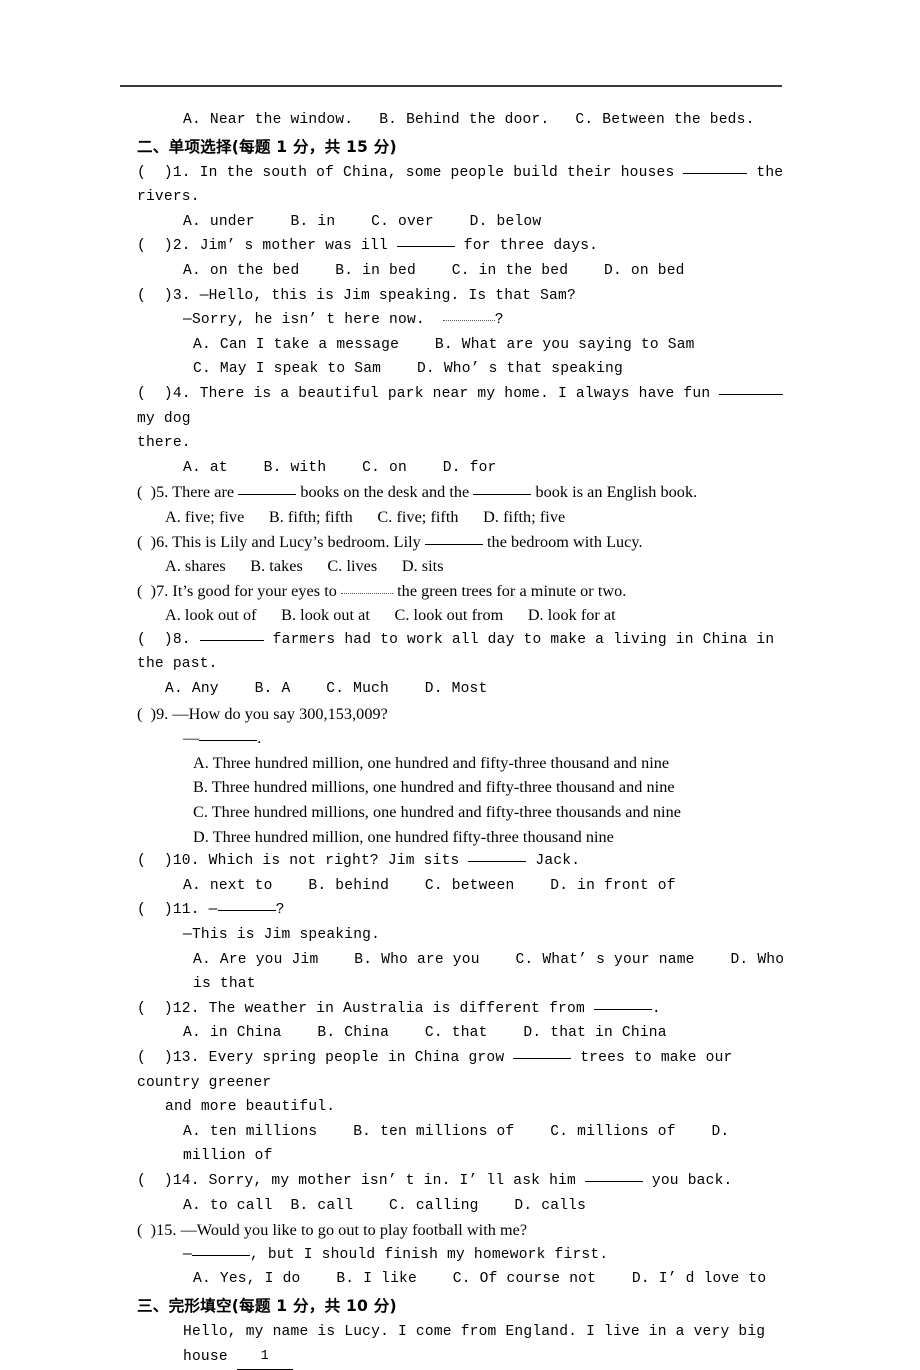 Image resolution: width=920 pixels, height=1370 pixels. What do you see at coordinates (426, 240) in the screenshot?
I see `question-2-blank` at bounding box center [426, 240].